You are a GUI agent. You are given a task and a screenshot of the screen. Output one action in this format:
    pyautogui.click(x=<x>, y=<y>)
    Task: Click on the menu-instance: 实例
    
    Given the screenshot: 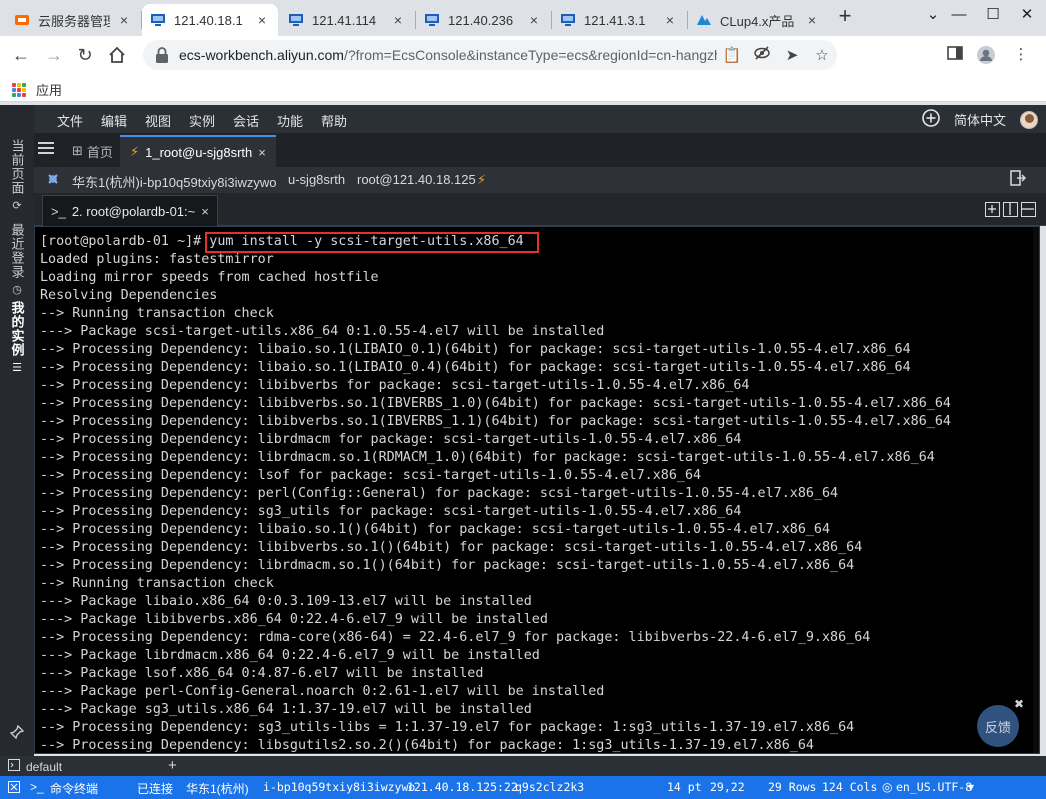 What is the action you would take?
    pyautogui.click(x=202, y=120)
    